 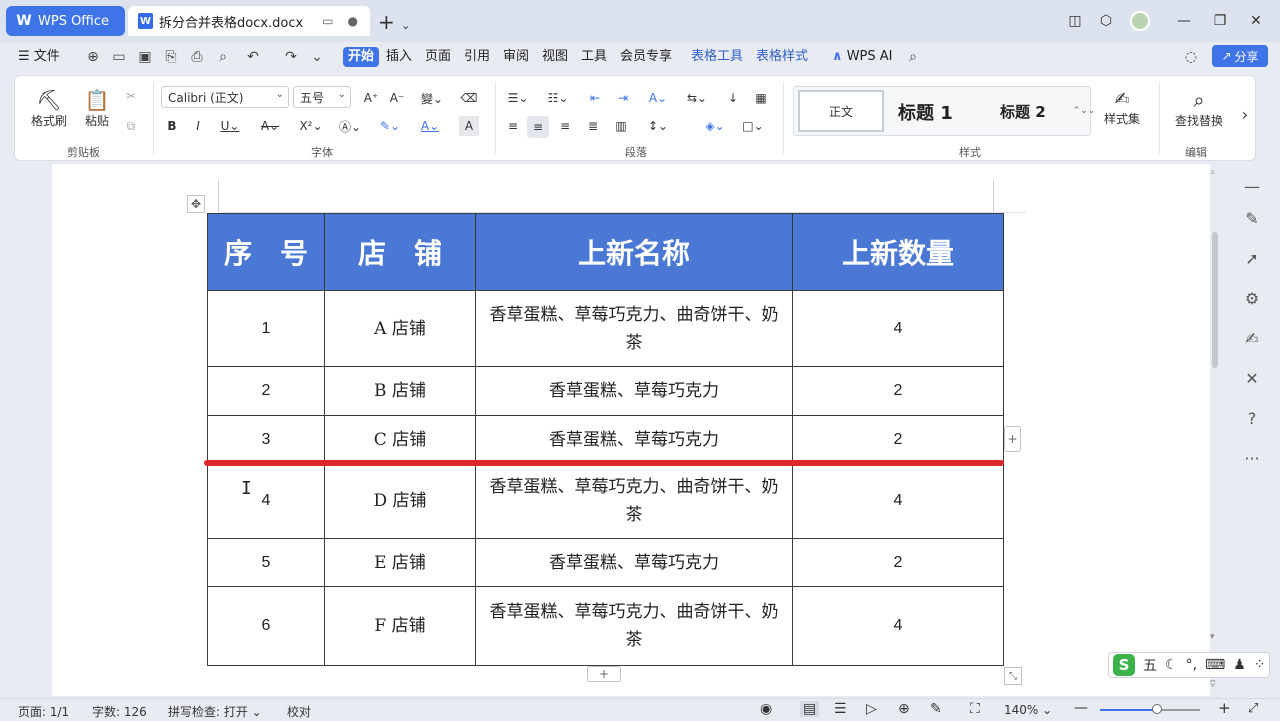 What do you see at coordinates (925, 112) in the screenshot?
I see `style-heading-1: 标题 1` at bounding box center [925, 112].